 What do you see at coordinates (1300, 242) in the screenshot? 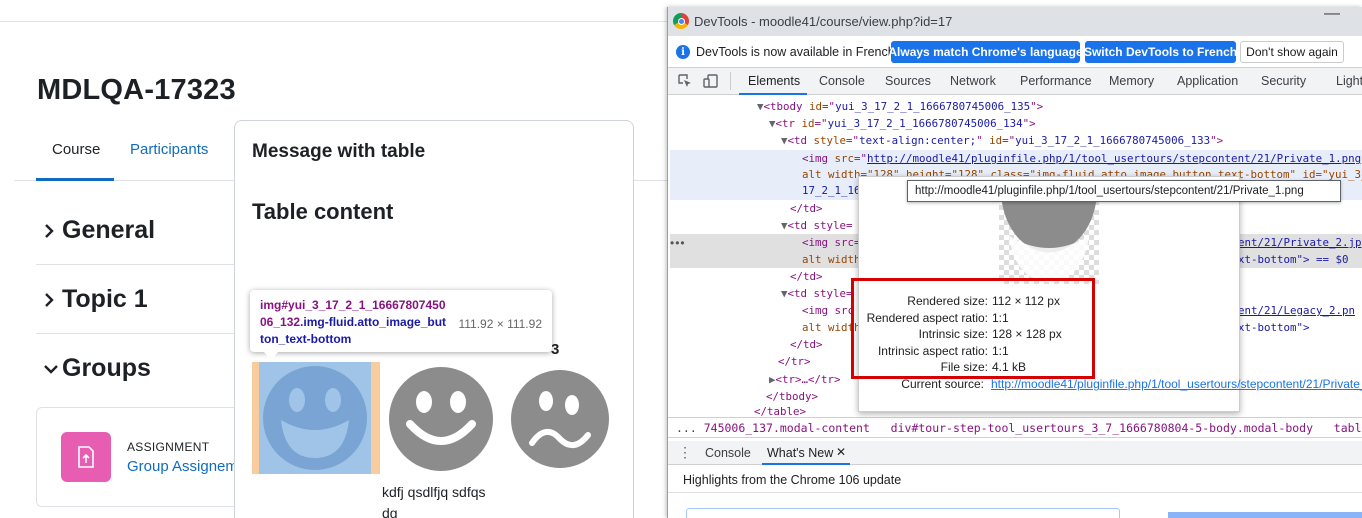
I see `tree-node-img-src: ent/21/Private_2.jp` at bounding box center [1300, 242].